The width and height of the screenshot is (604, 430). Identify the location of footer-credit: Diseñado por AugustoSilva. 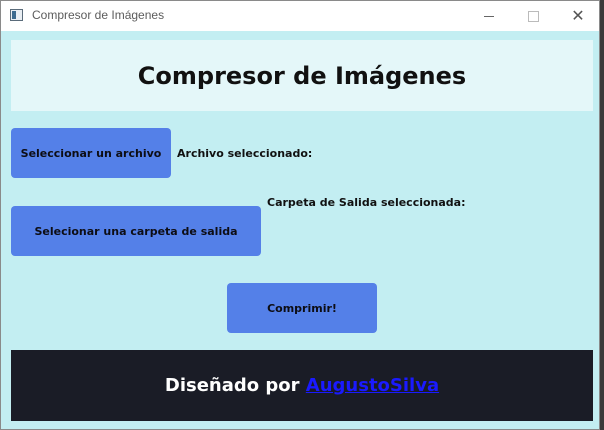
(302, 385).